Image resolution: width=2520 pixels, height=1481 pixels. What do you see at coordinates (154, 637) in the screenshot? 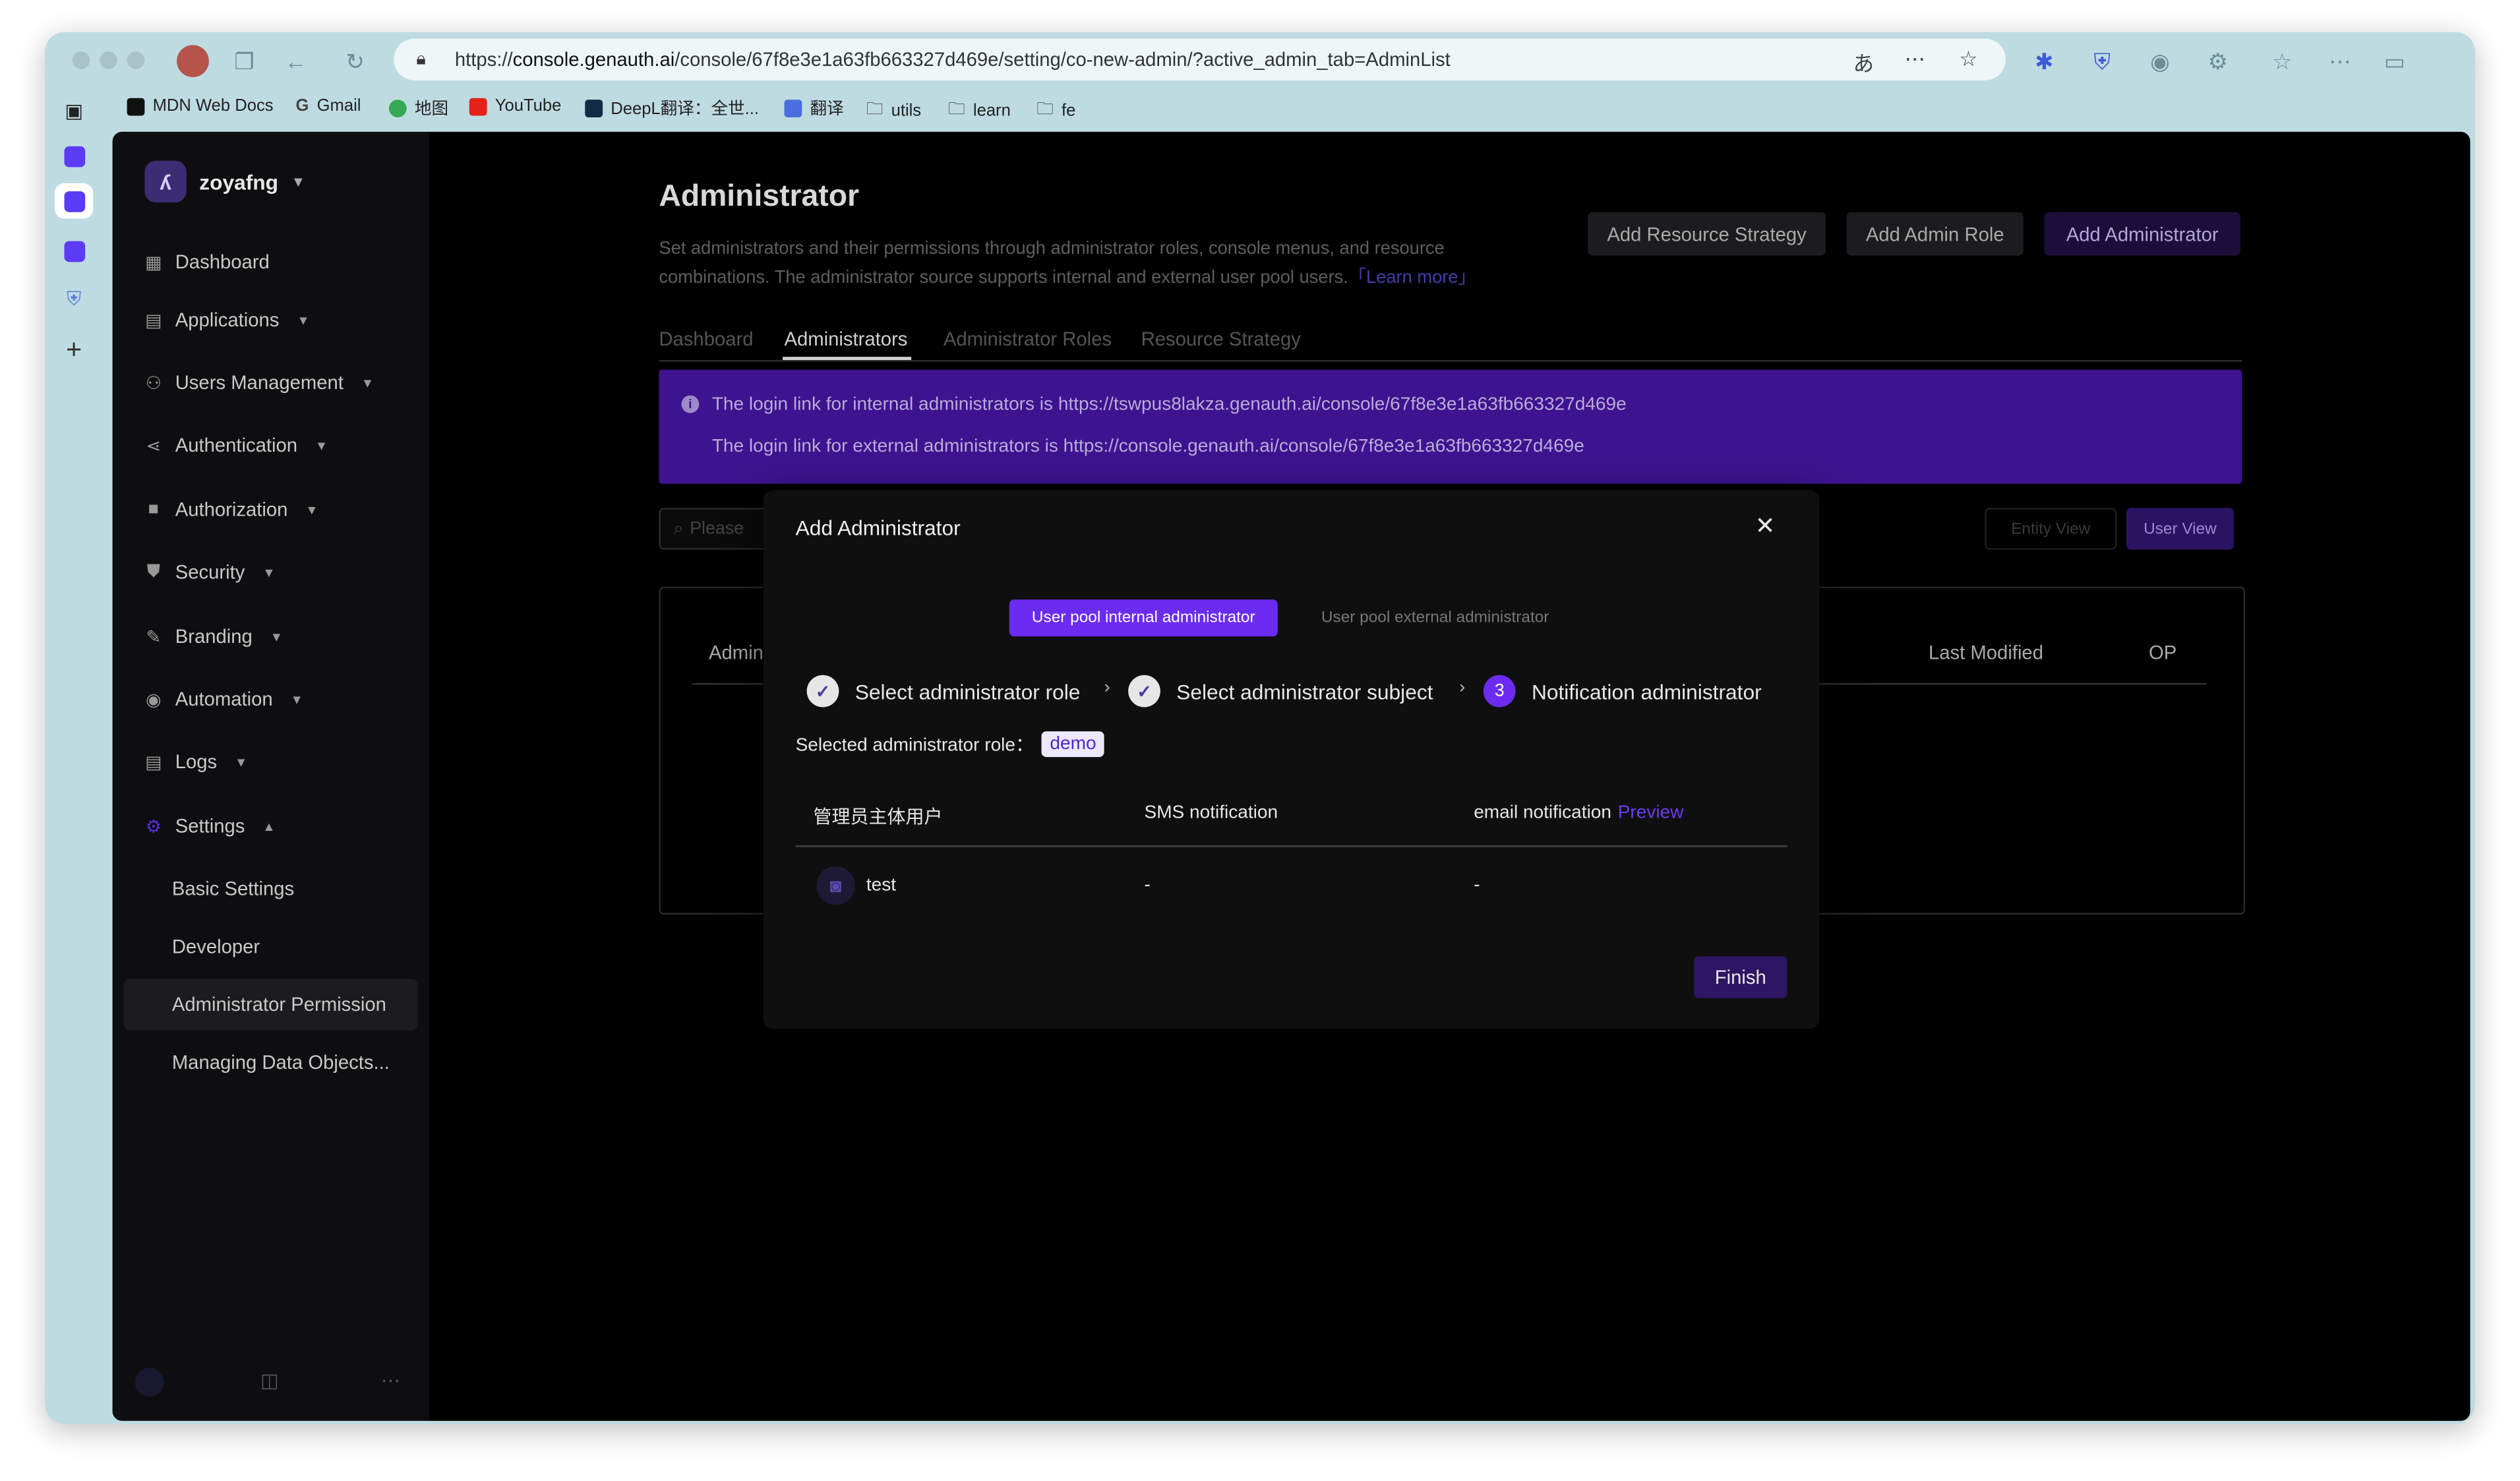
I see `brush-icon: ✎` at bounding box center [154, 637].